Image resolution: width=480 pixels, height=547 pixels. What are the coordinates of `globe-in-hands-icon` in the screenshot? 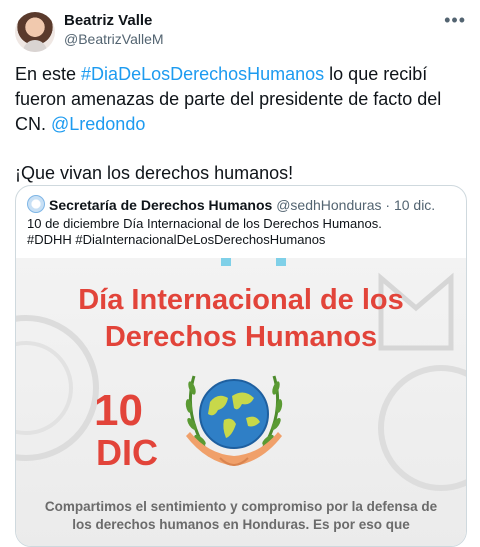 It's located at (234, 420).